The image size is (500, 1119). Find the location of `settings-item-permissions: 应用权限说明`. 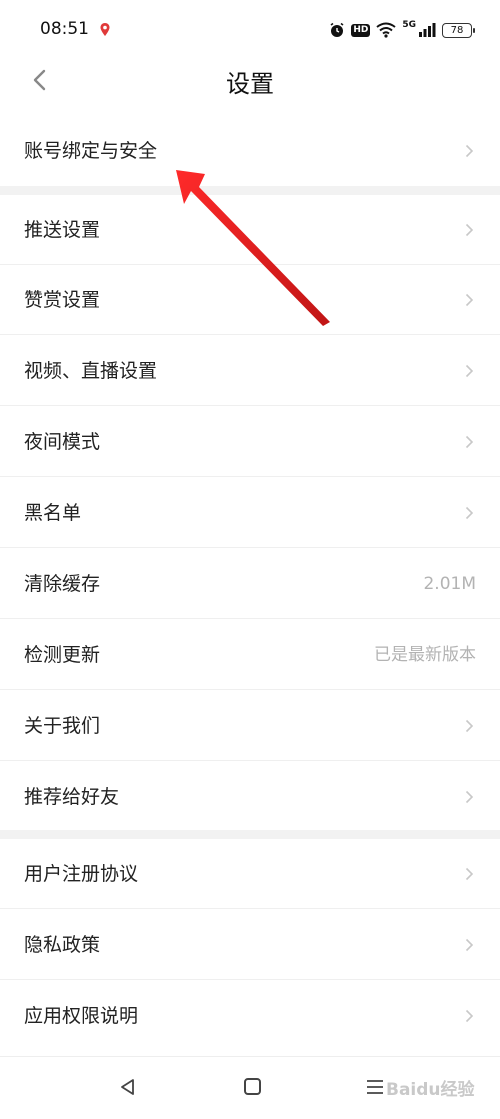

settings-item-permissions: 应用权限说明 is located at coordinates (250, 1016).